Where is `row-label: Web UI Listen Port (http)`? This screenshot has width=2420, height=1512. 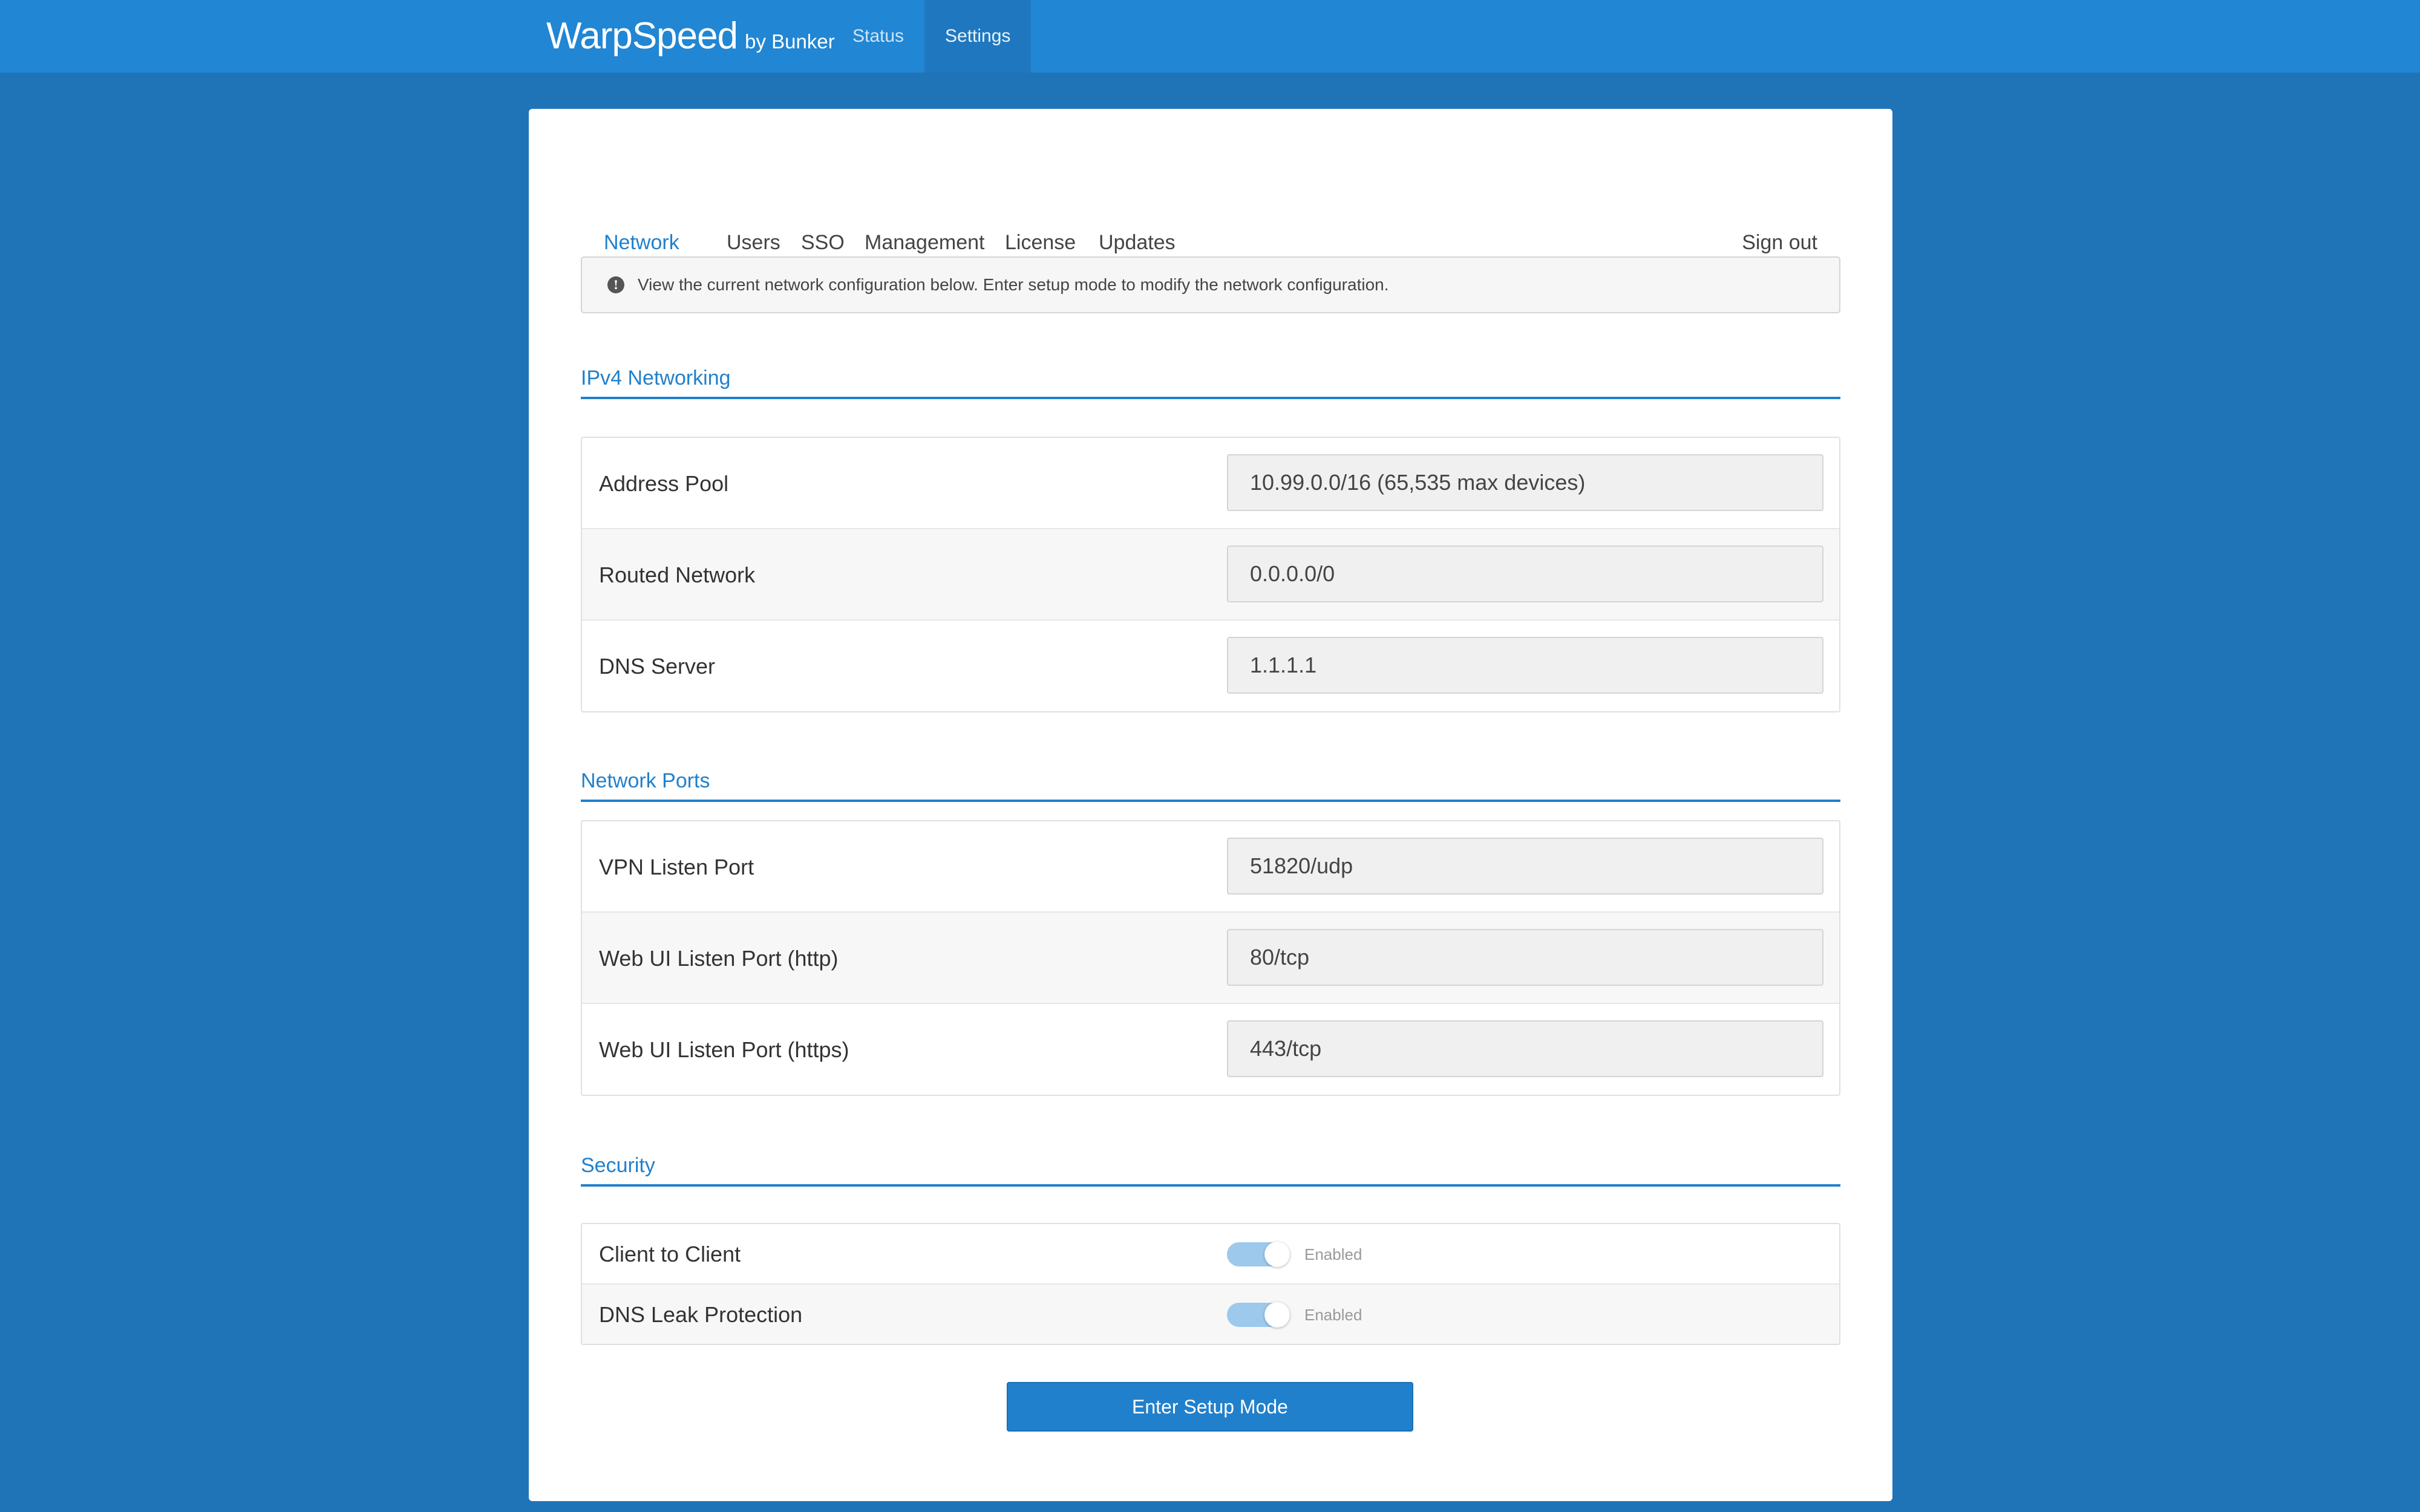
row-label: Web UI Listen Port (http) is located at coordinates (719, 959).